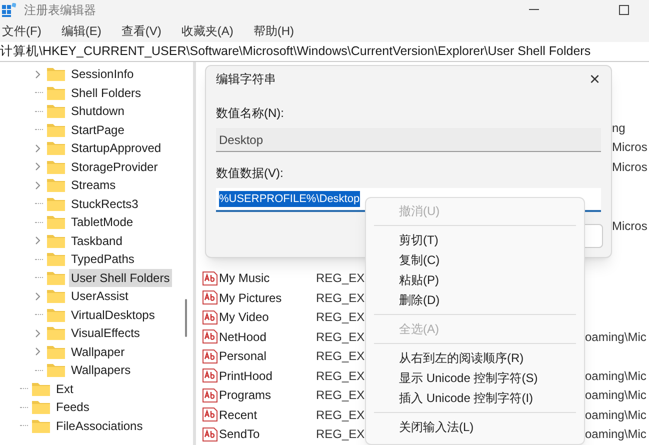 The image size is (649, 445). I want to click on value-data: ng, so click(619, 128).